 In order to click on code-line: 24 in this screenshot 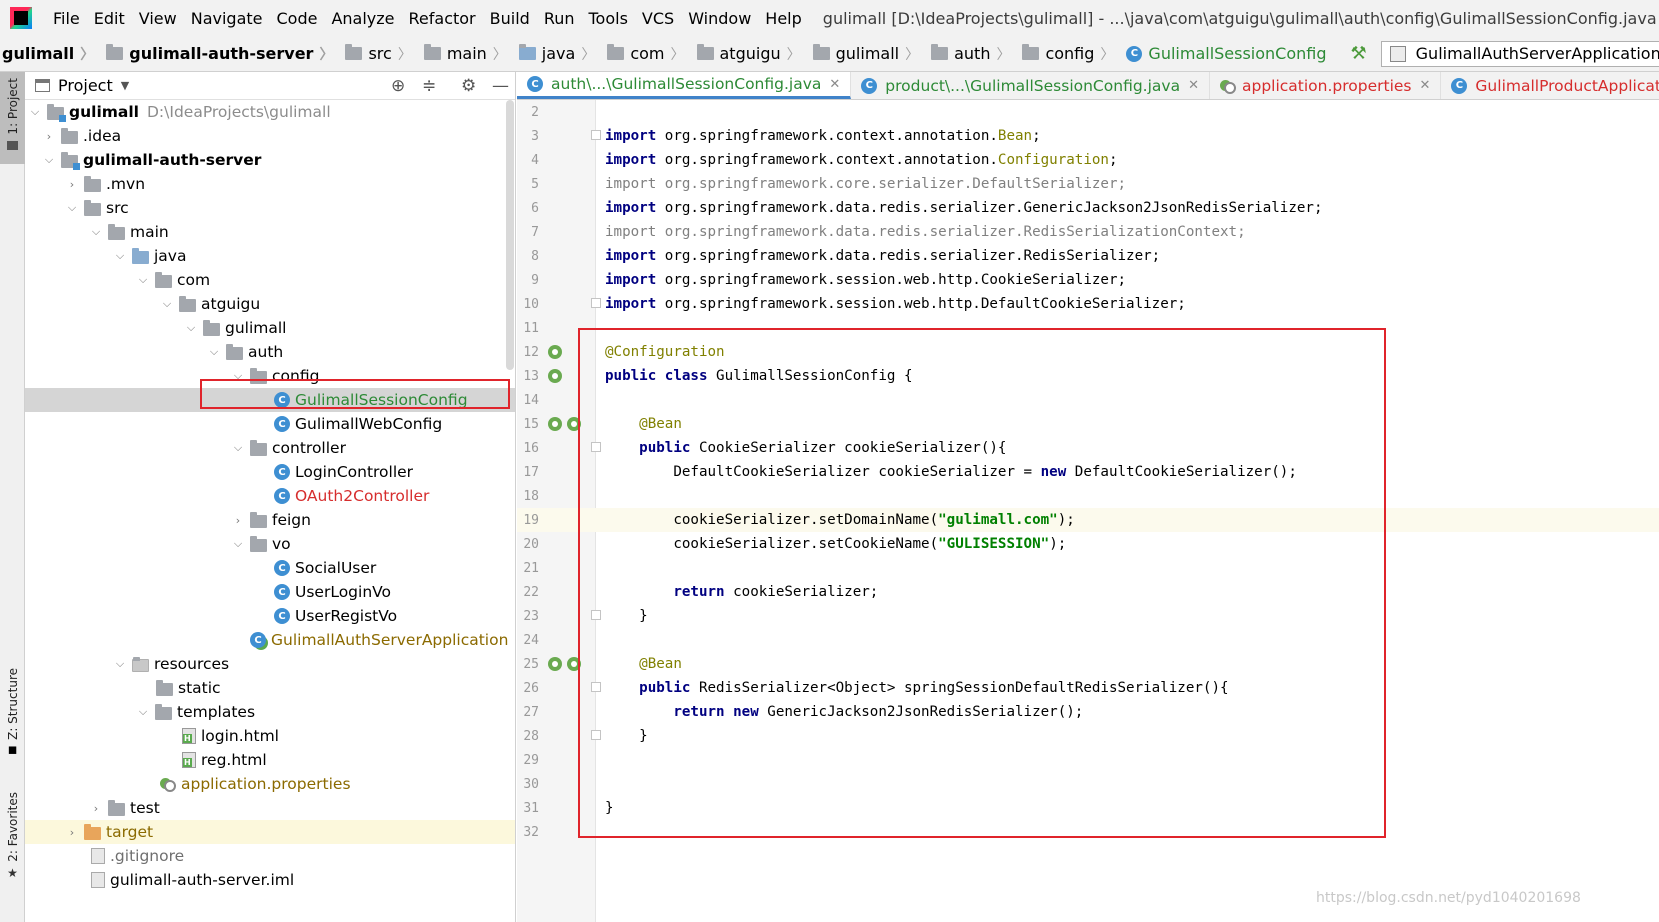, I will do `click(1088, 640)`.